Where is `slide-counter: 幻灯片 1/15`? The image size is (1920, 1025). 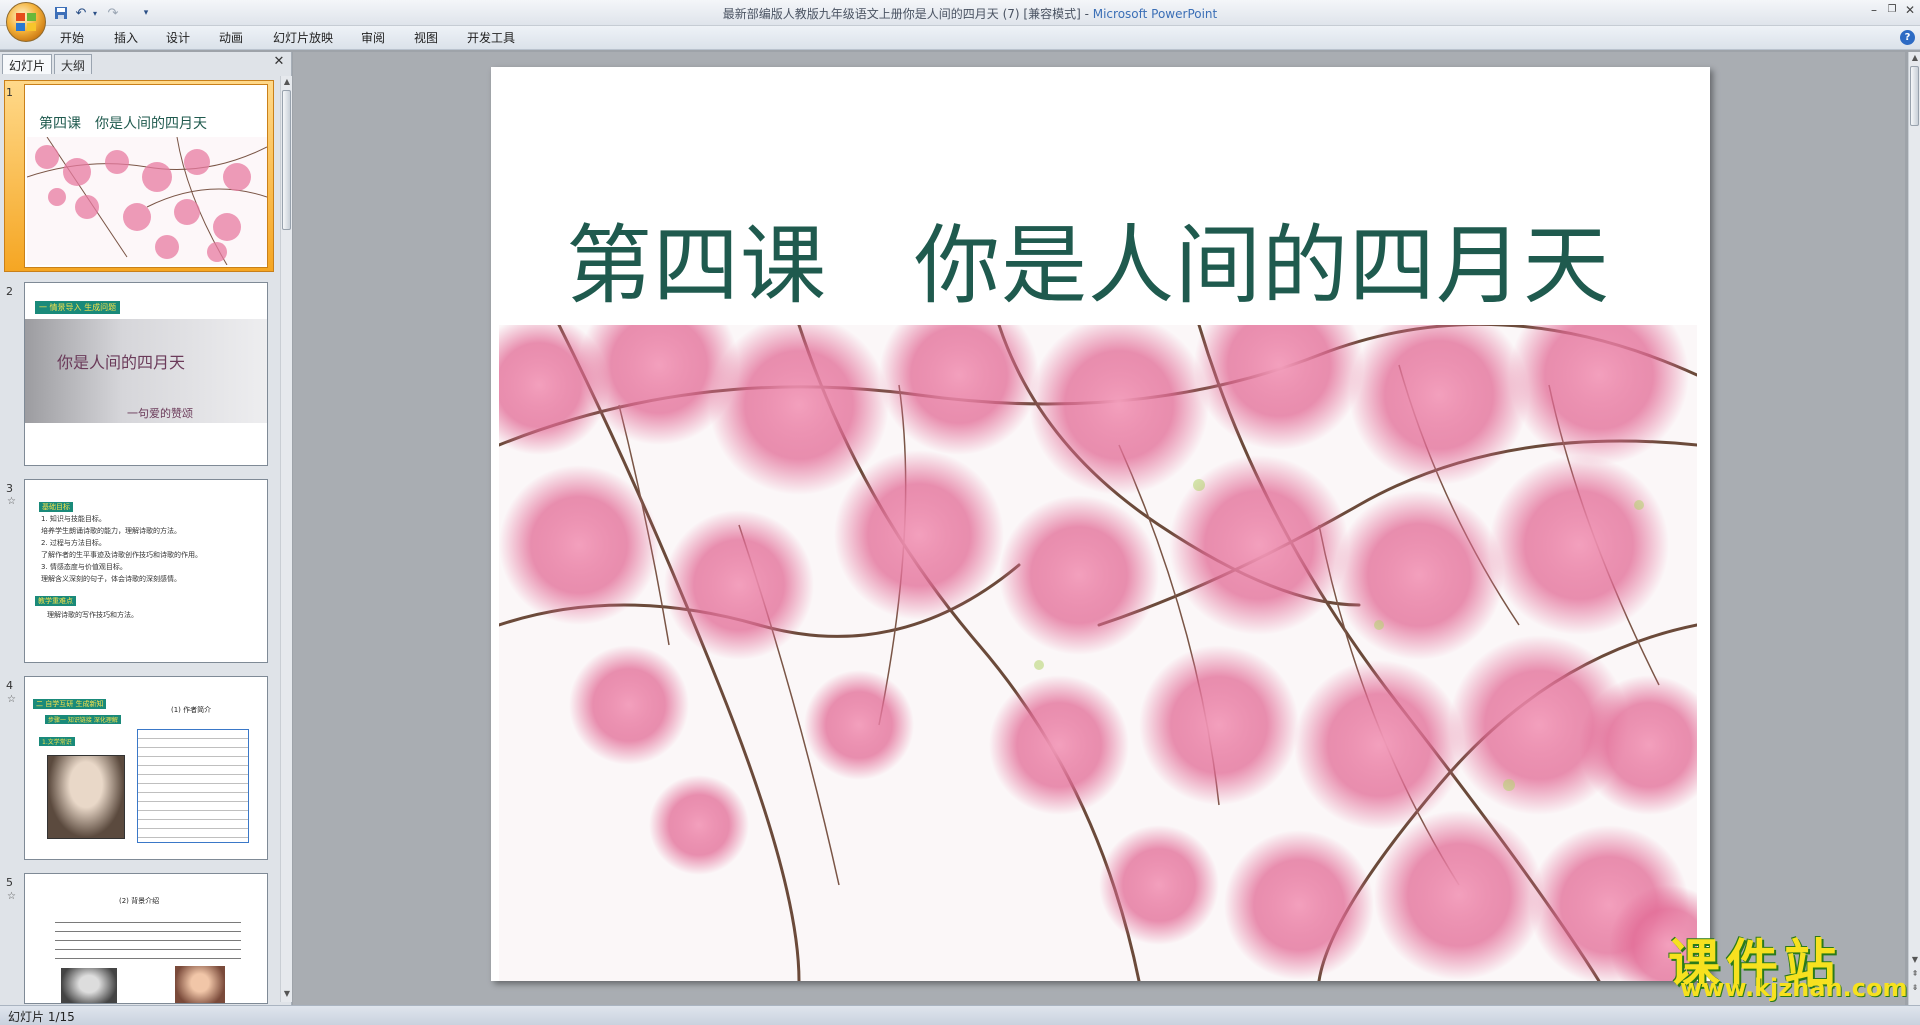 slide-counter: 幻灯片 1/15 is located at coordinates (41, 1017).